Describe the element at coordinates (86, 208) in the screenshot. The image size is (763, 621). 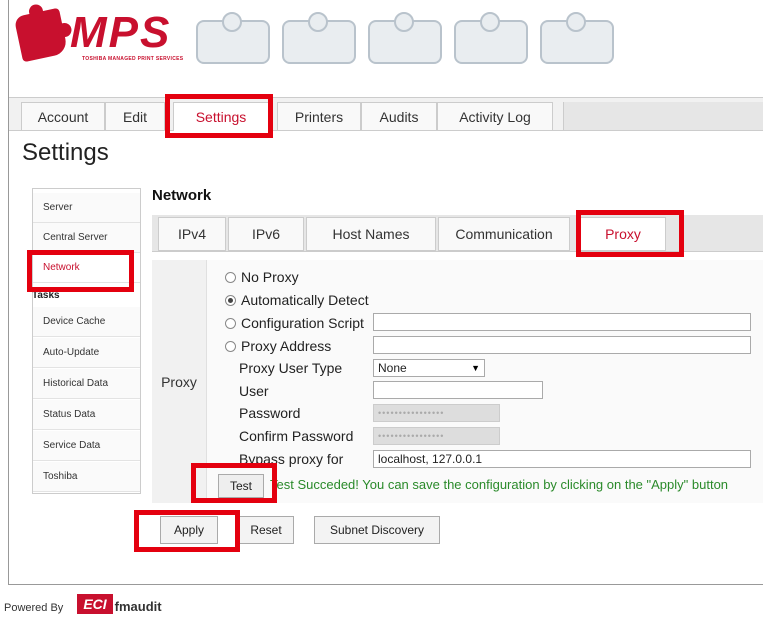
I see `sidebar-item-server: Server` at that location.